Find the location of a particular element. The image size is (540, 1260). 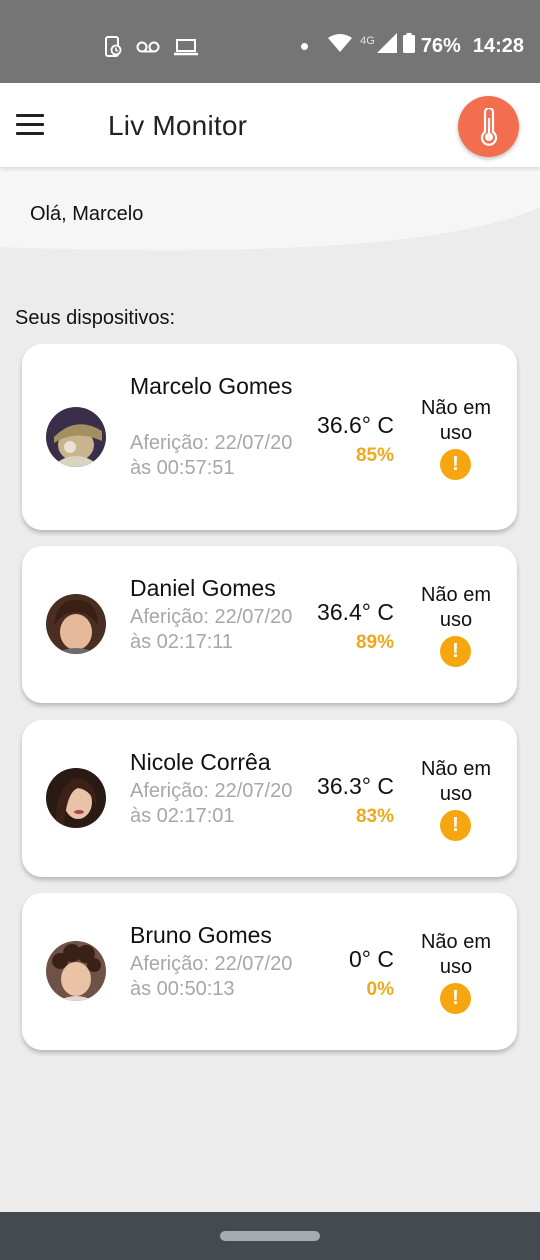

greeting-text: Olá, Marcelo is located at coordinates (87, 214).